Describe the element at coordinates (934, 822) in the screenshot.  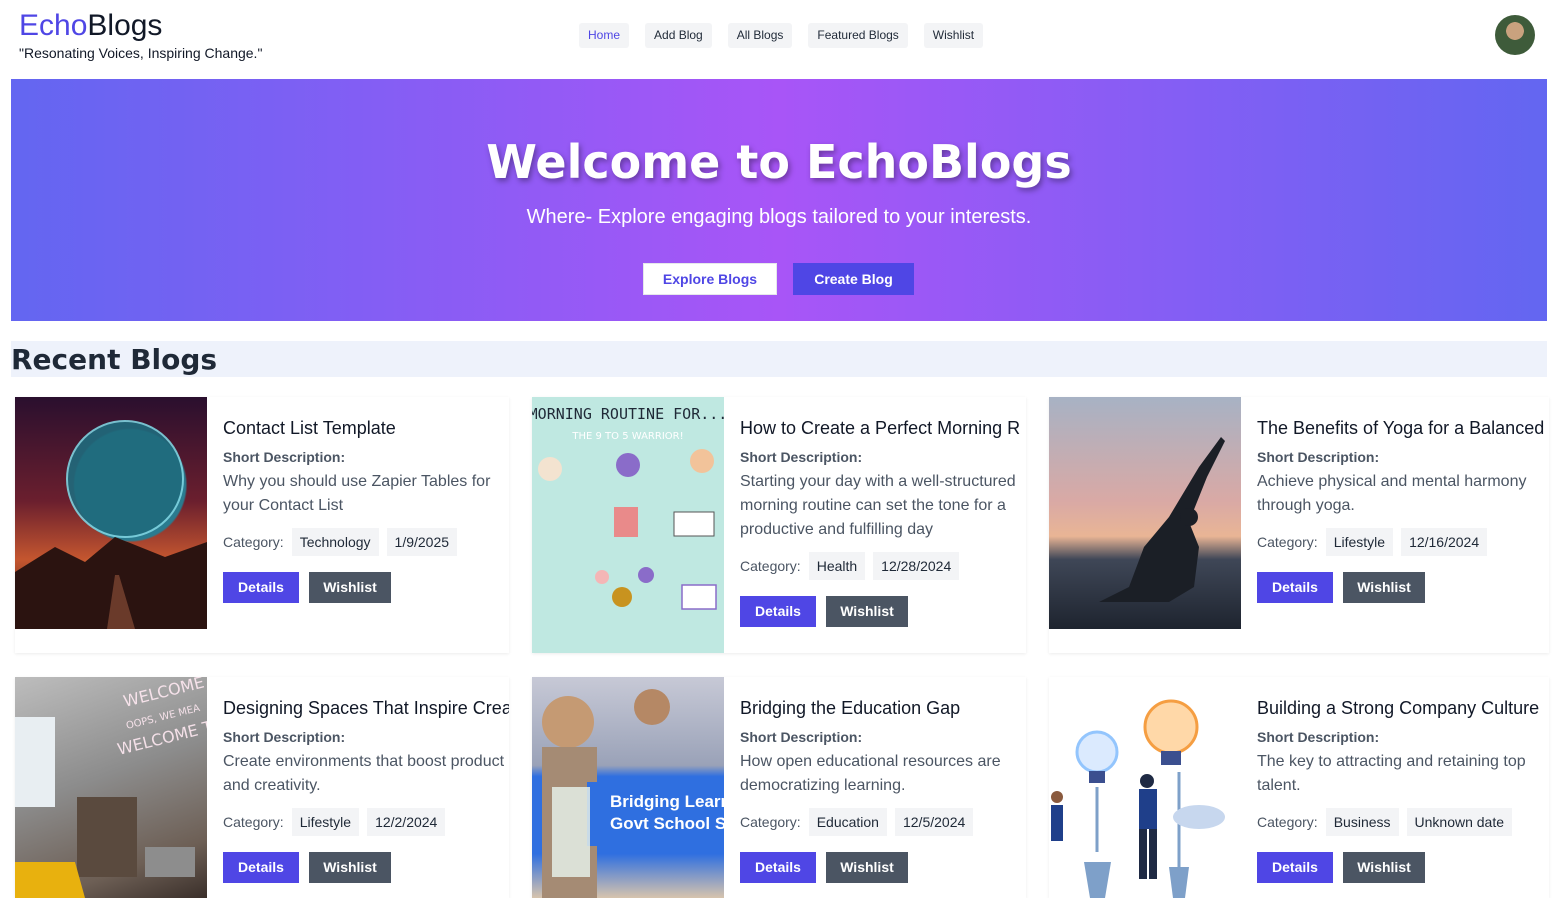
I see `date-badge: 12/5/2024` at that location.